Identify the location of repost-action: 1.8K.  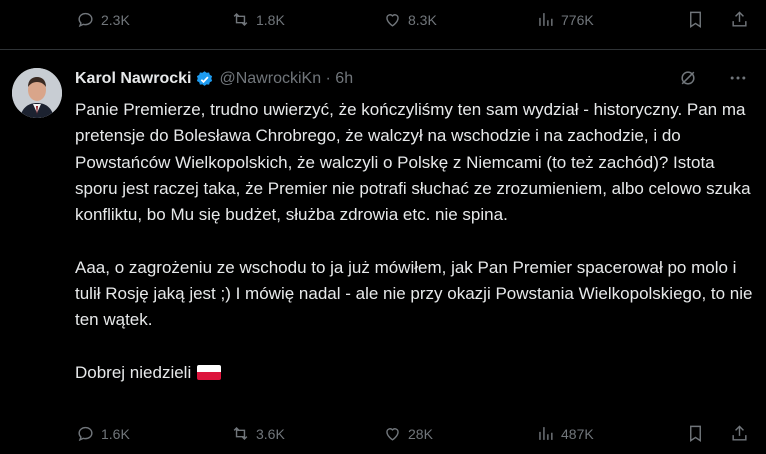
(258, 19).